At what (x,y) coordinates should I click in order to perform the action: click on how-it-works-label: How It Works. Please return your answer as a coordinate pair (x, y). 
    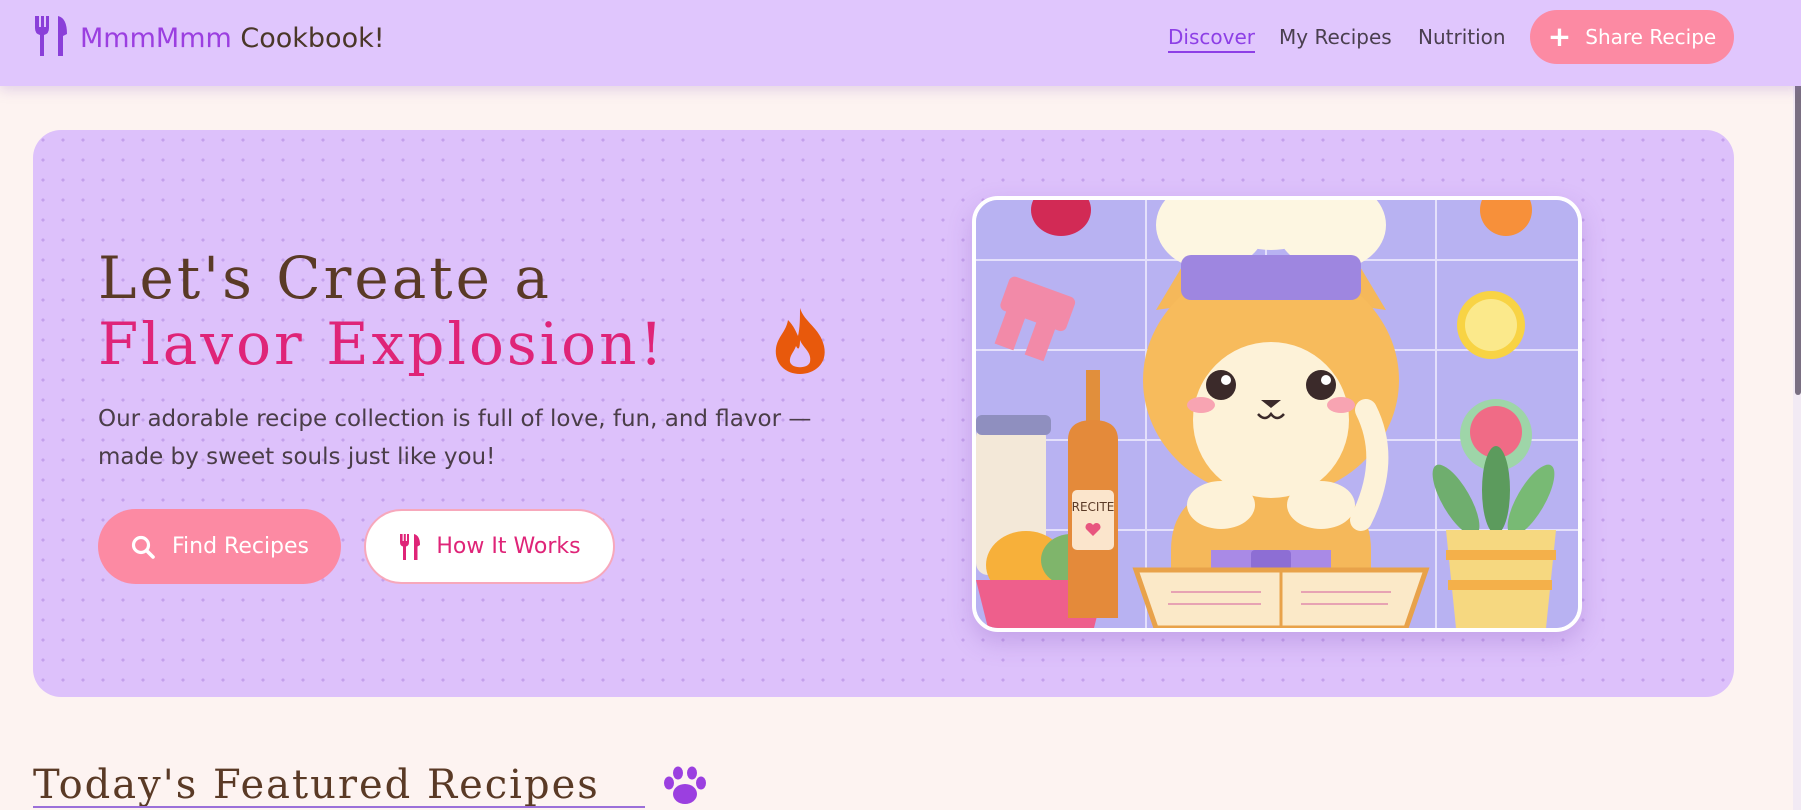
    Looking at the image, I should click on (508, 546).